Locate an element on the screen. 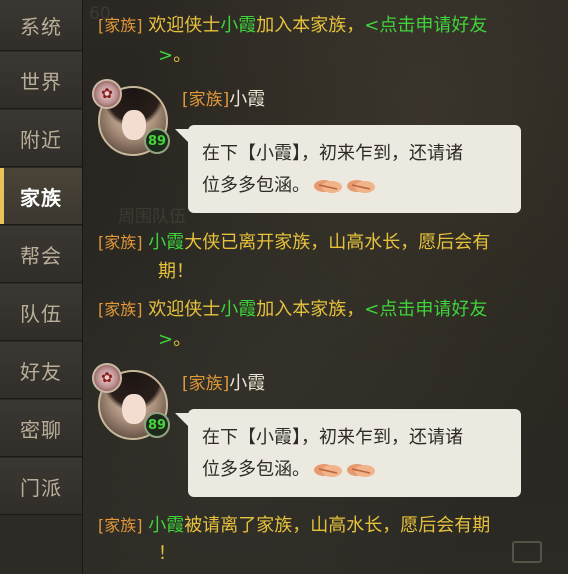  message-text: 被请离了家族，山高水长，愿后会有期 is located at coordinates (337, 525).